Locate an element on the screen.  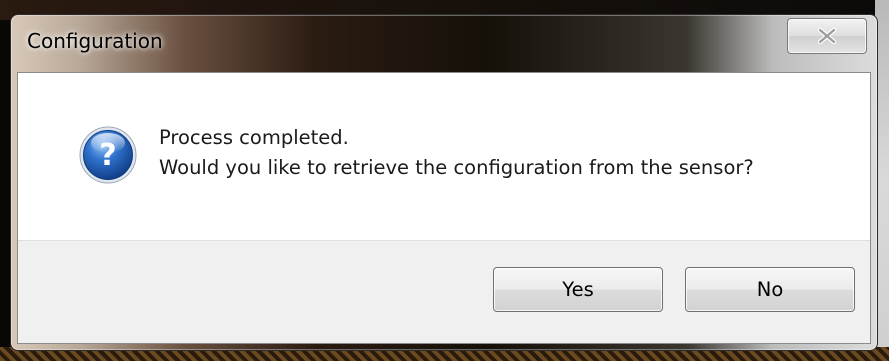
no-button: No is located at coordinates (770, 289).